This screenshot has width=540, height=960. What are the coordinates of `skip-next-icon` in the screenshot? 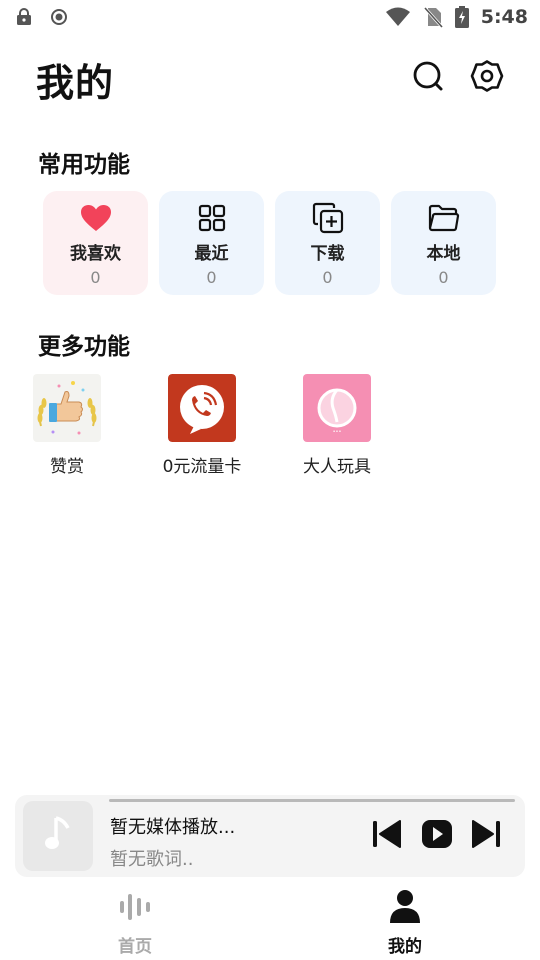 It's located at (486, 836).